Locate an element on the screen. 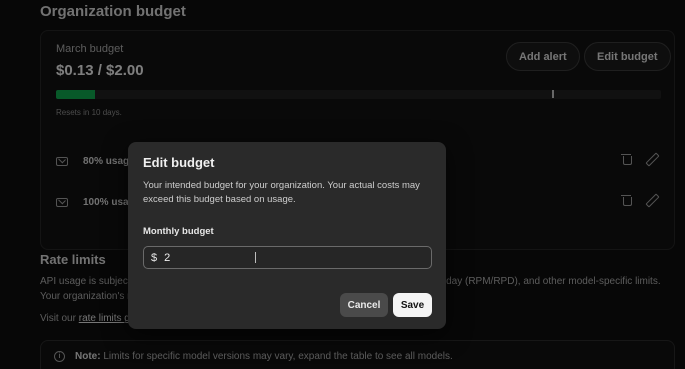 The width and height of the screenshot is (685, 369). cancel-button: Cancel is located at coordinates (364, 305).